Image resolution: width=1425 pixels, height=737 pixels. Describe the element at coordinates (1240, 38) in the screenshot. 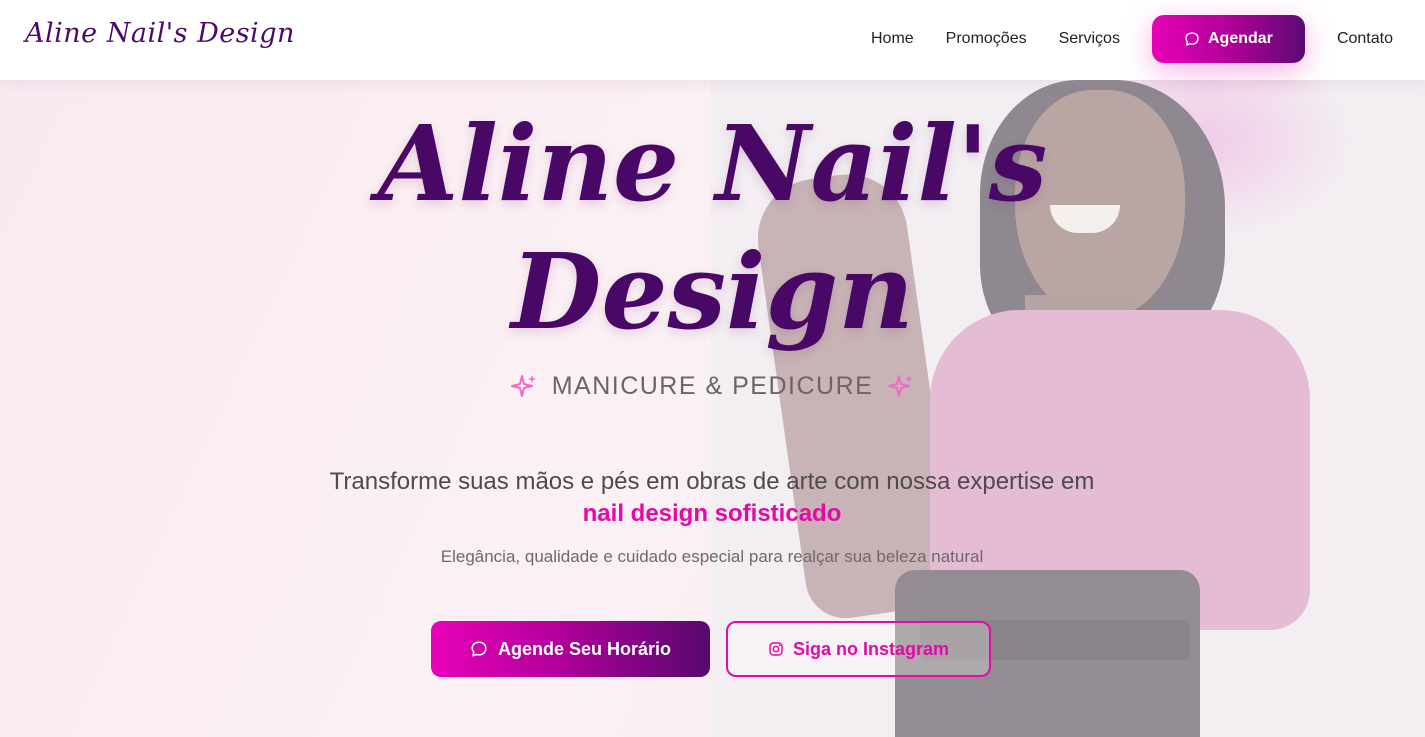

I see `nav-schedule-label: Agendar` at that location.